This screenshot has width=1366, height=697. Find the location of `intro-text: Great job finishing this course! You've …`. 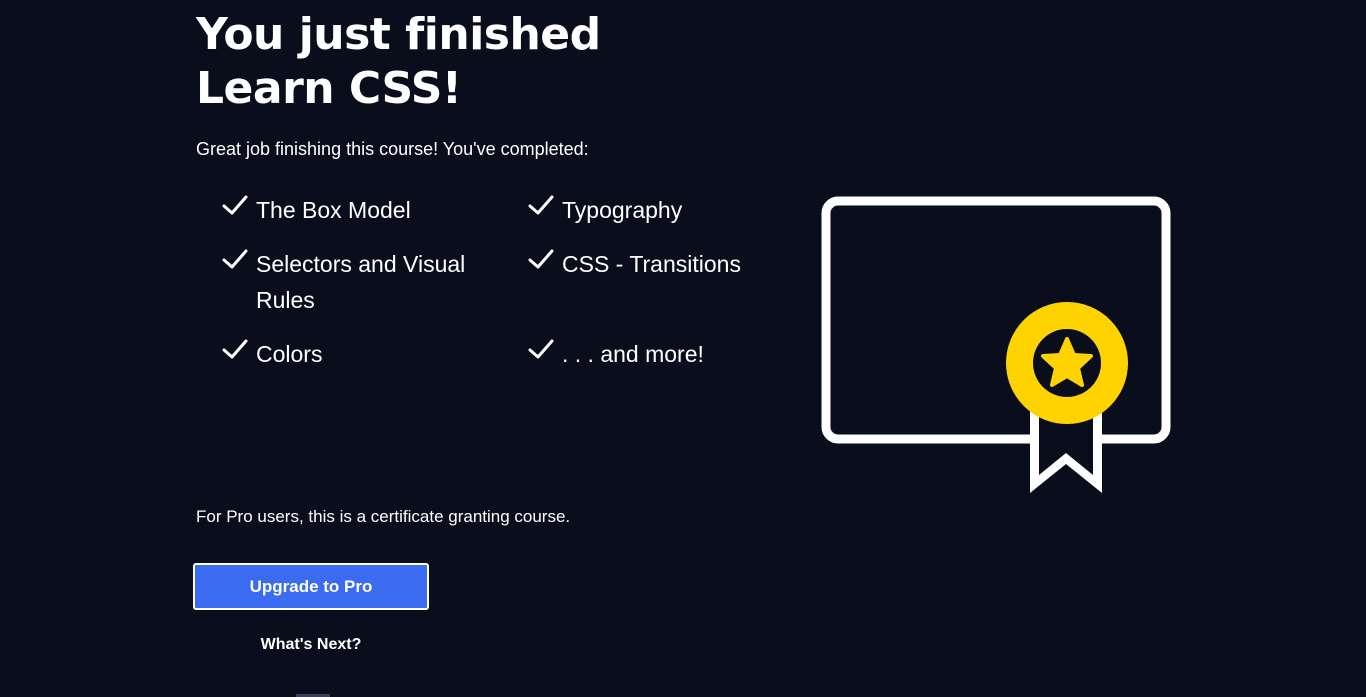

intro-text: Great job finishing this course! You've … is located at coordinates (392, 149).